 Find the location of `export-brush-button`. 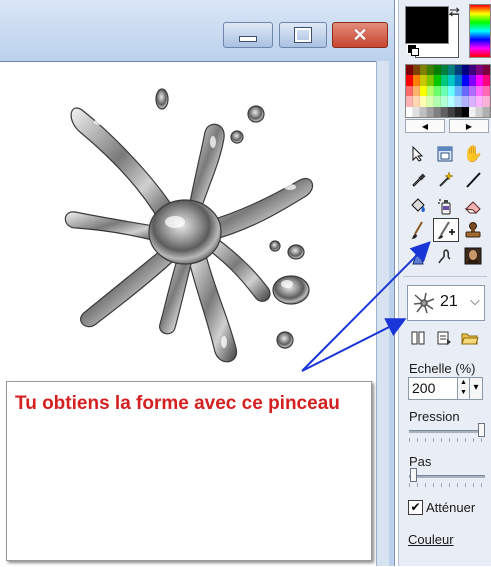

export-brush-button is located at coordinates (444, 338).